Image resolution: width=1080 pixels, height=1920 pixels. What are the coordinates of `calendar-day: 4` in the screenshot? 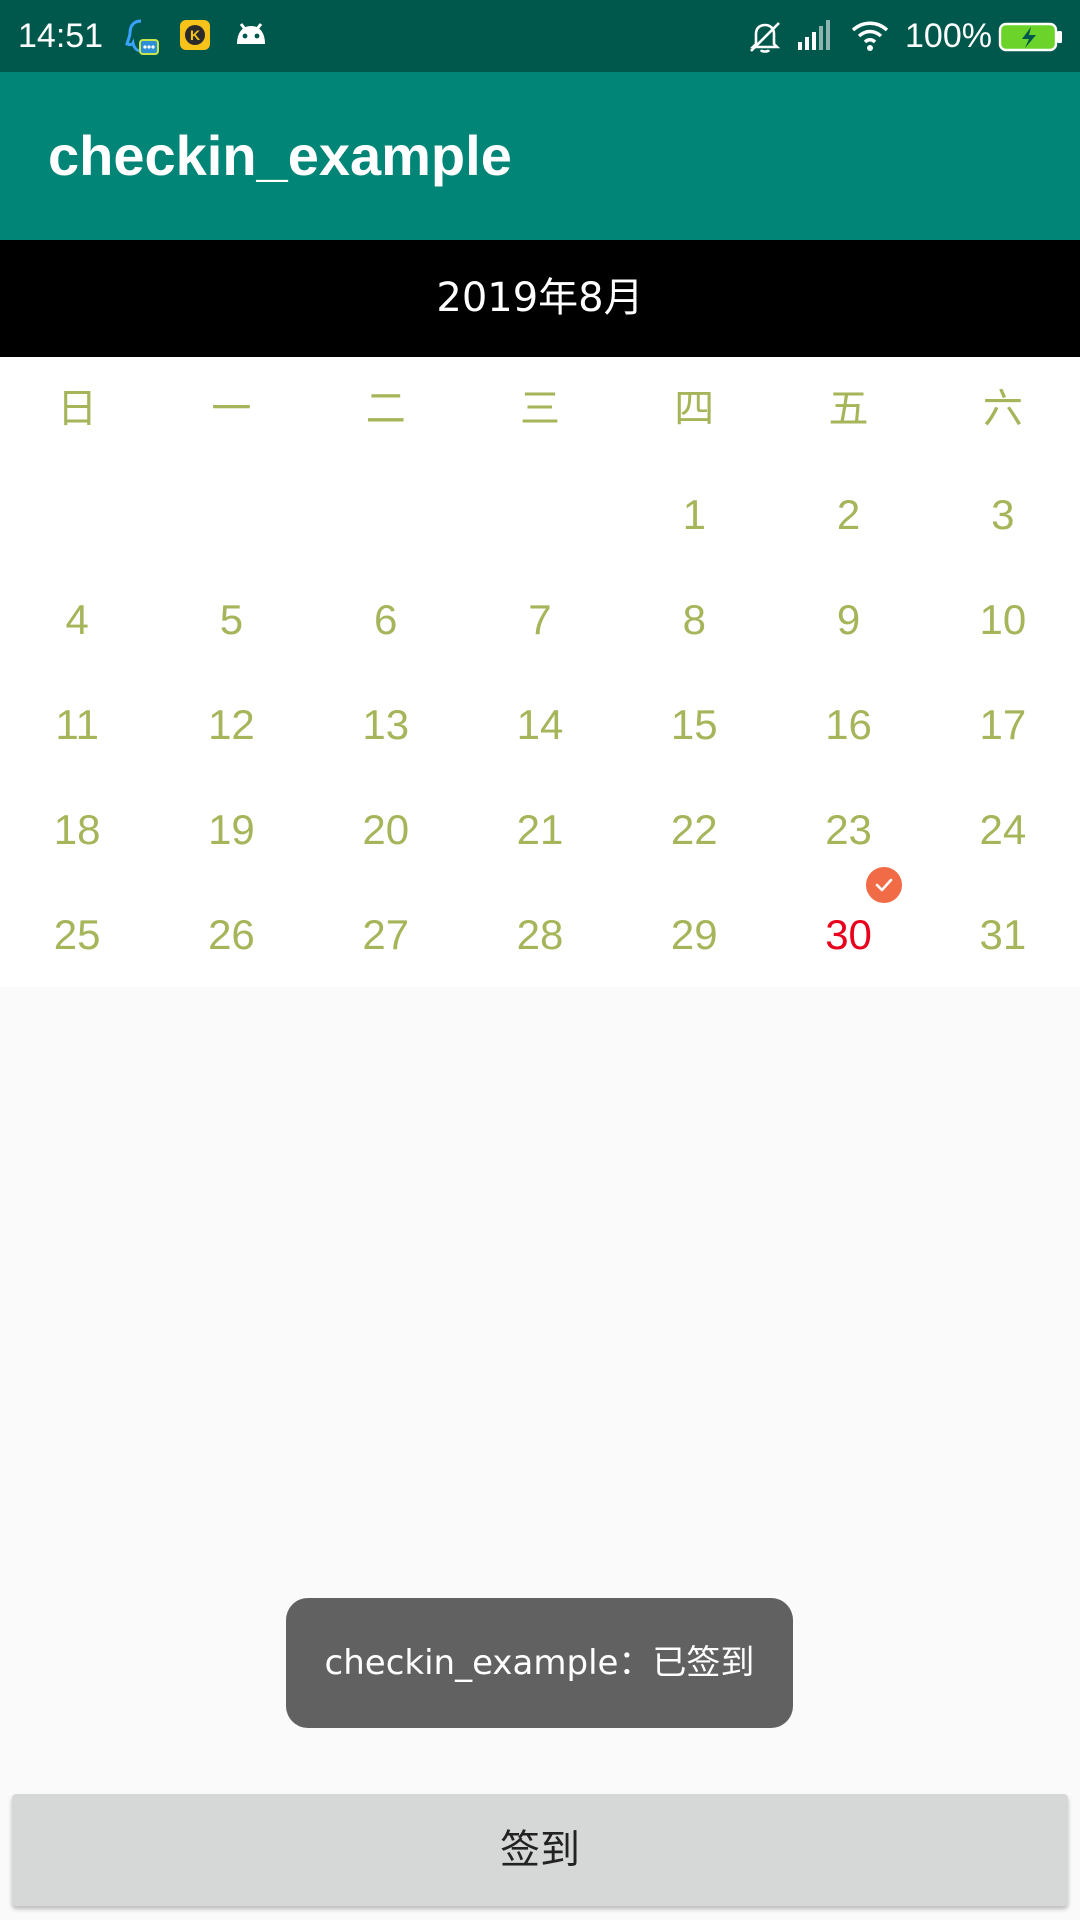 It's located at (77, 619).